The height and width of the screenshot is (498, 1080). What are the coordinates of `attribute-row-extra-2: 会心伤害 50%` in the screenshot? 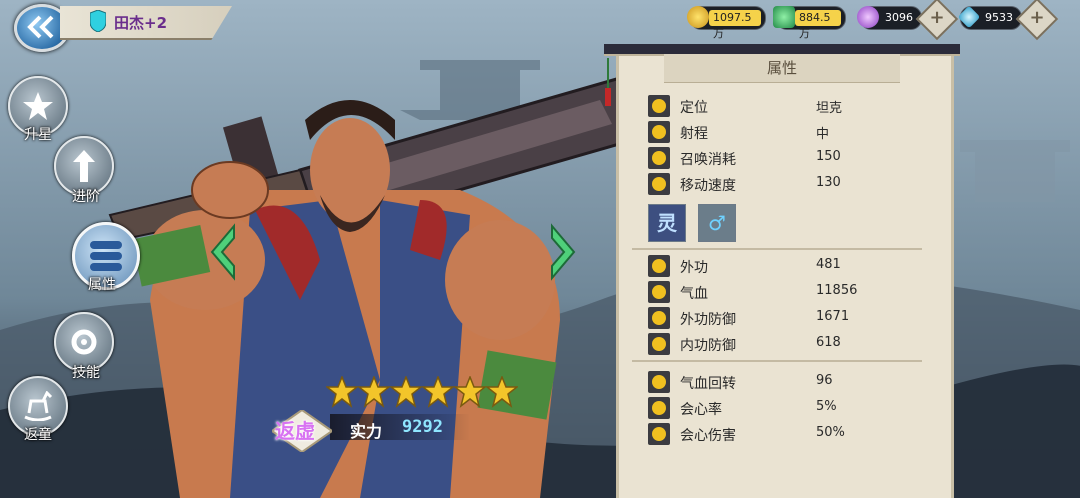 It's located at (793, 434).